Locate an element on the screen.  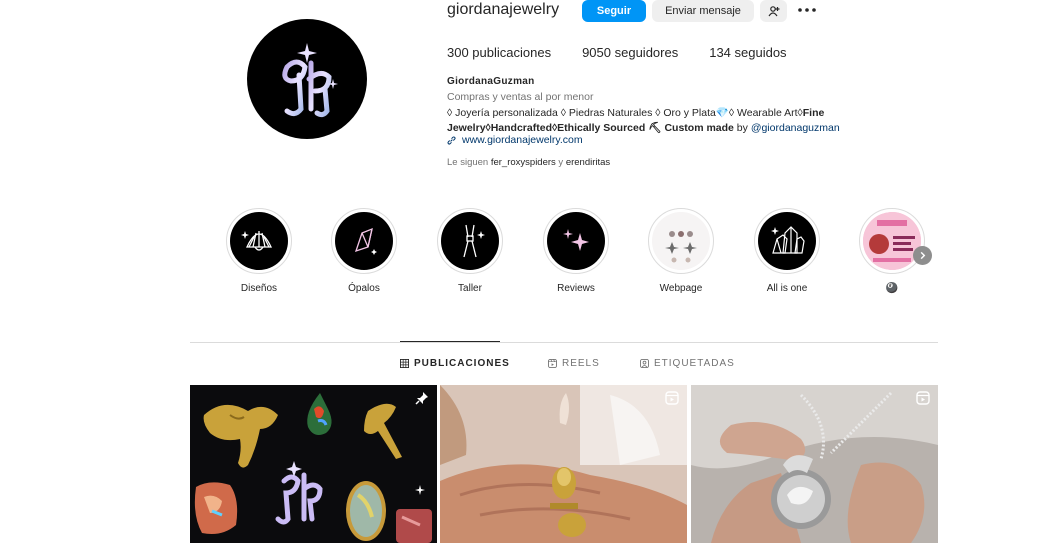
more-dots-icon is located at coordinates (807, 10).